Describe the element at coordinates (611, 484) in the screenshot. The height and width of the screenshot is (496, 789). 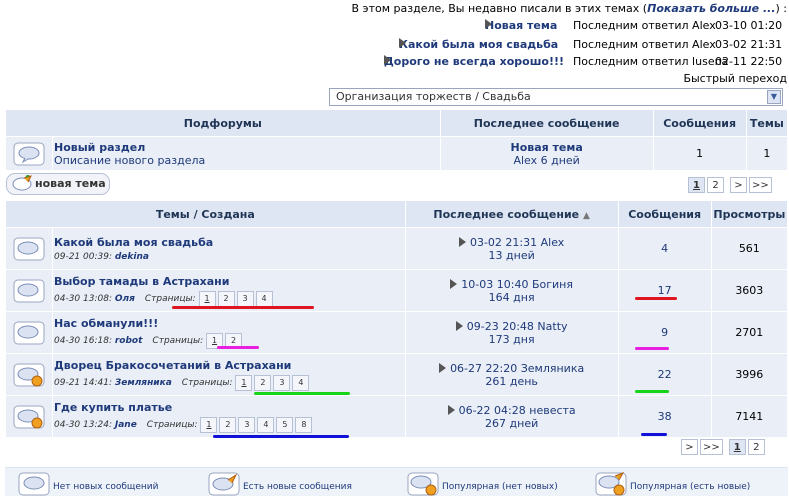
I see `hot-new-topic-icon` at that location.